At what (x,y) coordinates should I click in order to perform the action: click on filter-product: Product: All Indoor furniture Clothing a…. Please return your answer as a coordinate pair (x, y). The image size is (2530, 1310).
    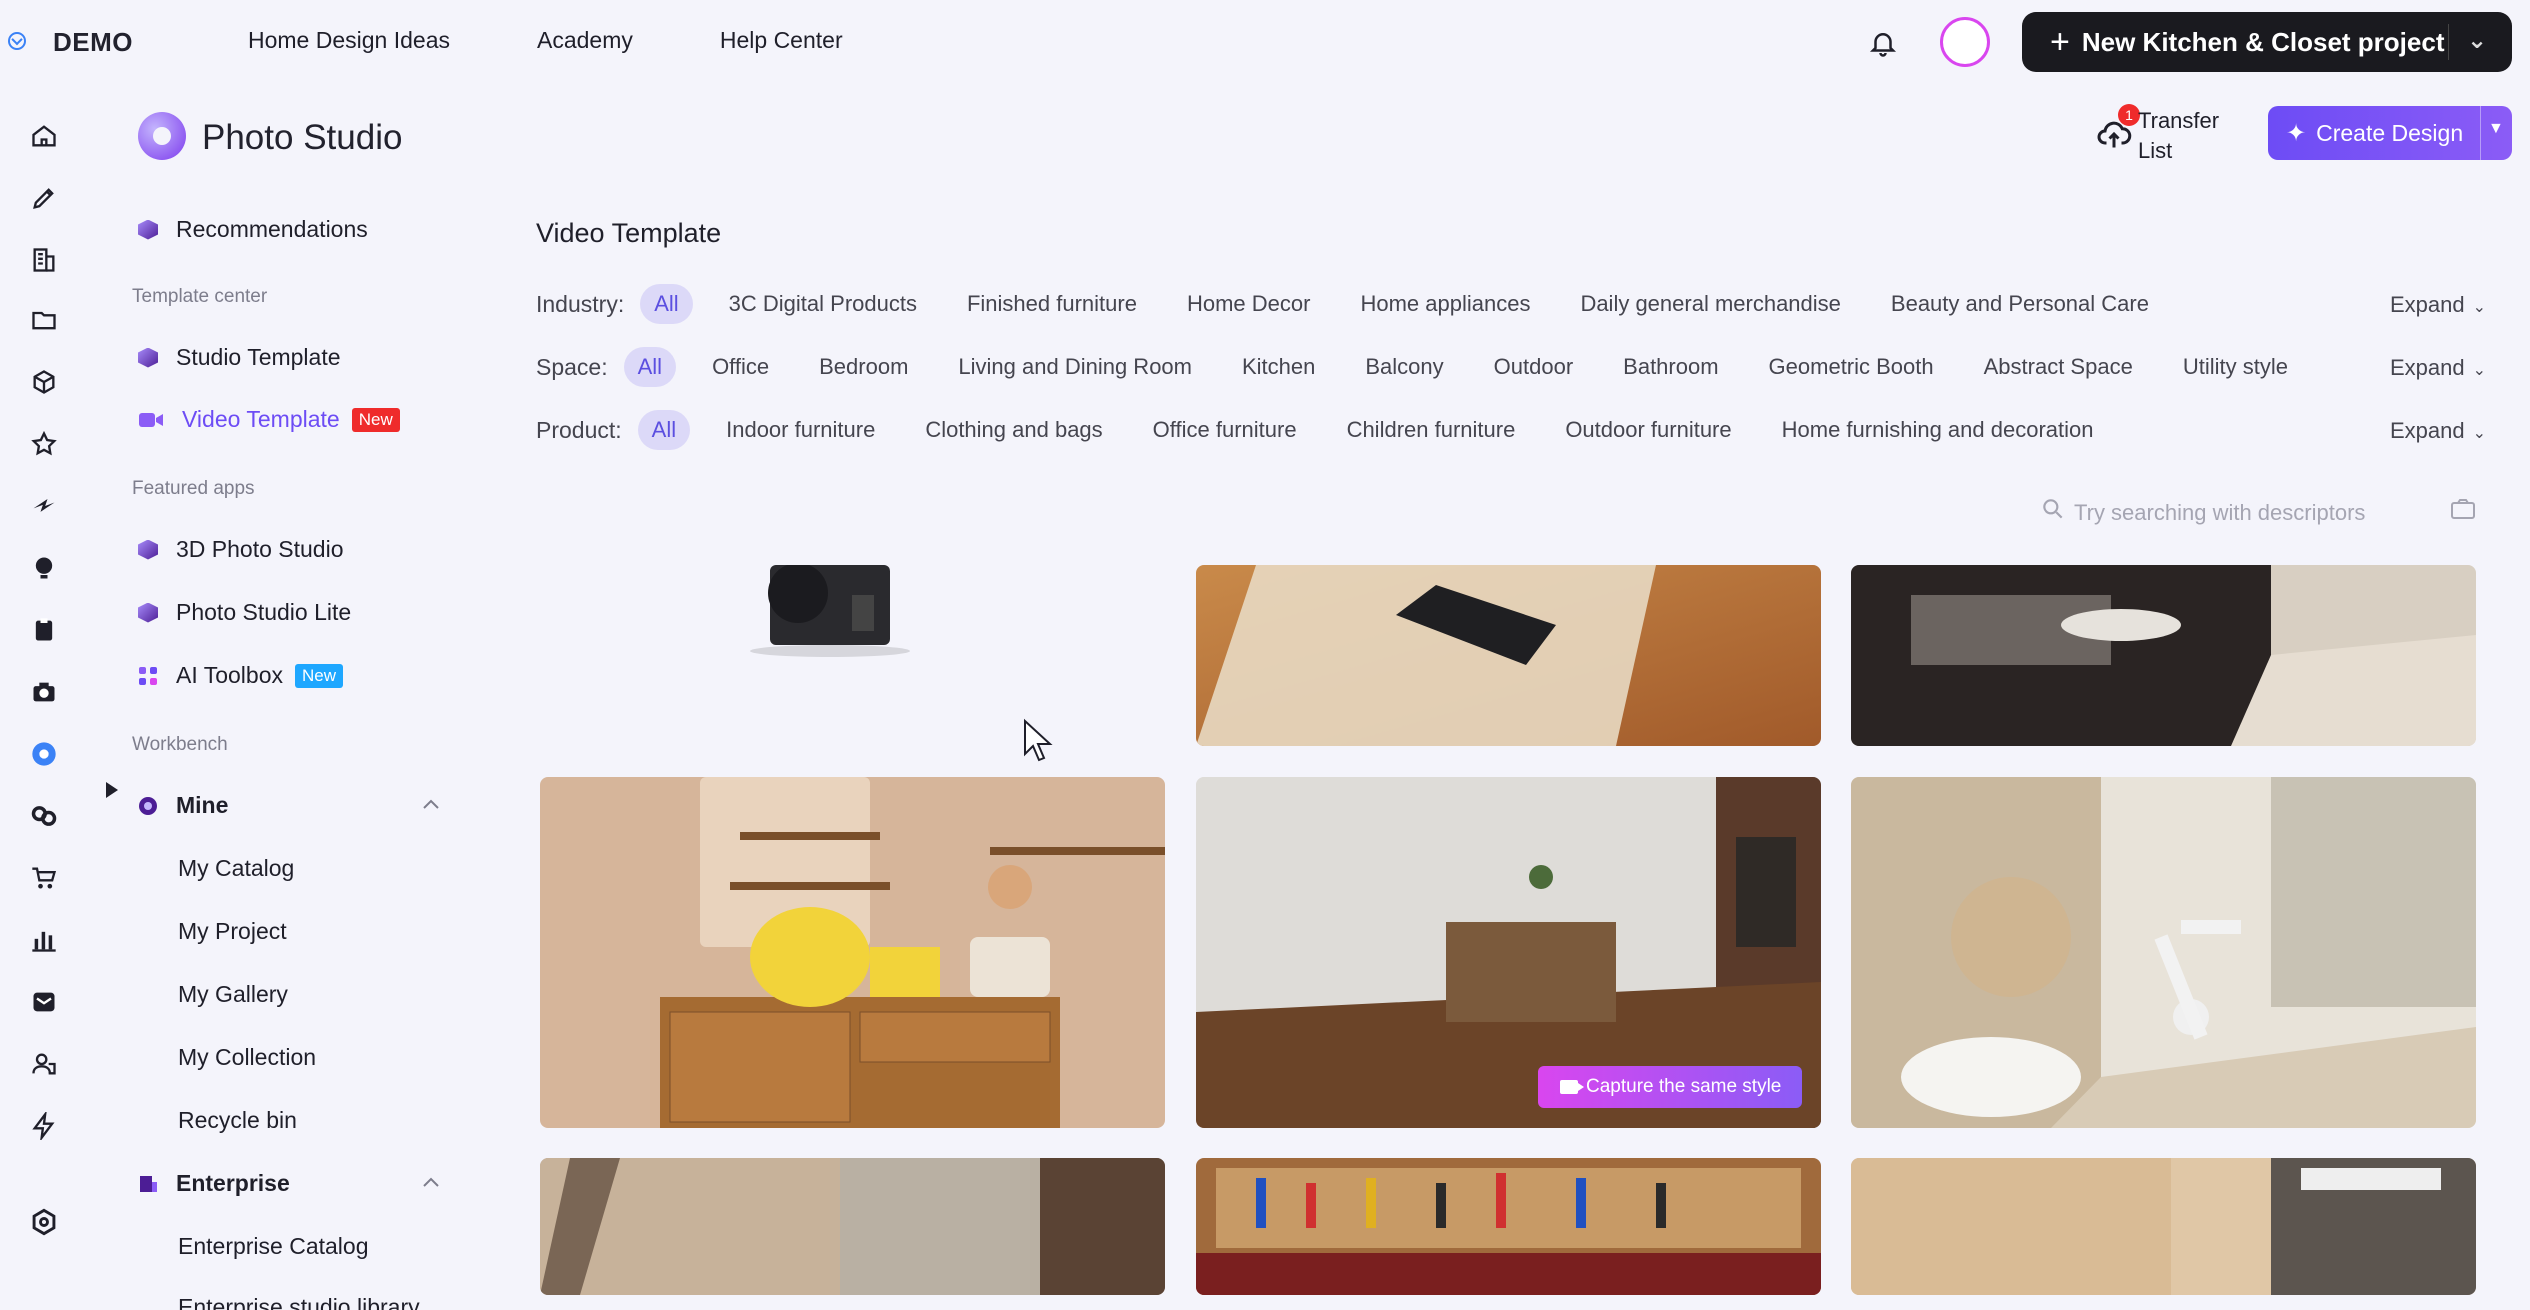
    Looking at the image, I should click on (1332, 430).